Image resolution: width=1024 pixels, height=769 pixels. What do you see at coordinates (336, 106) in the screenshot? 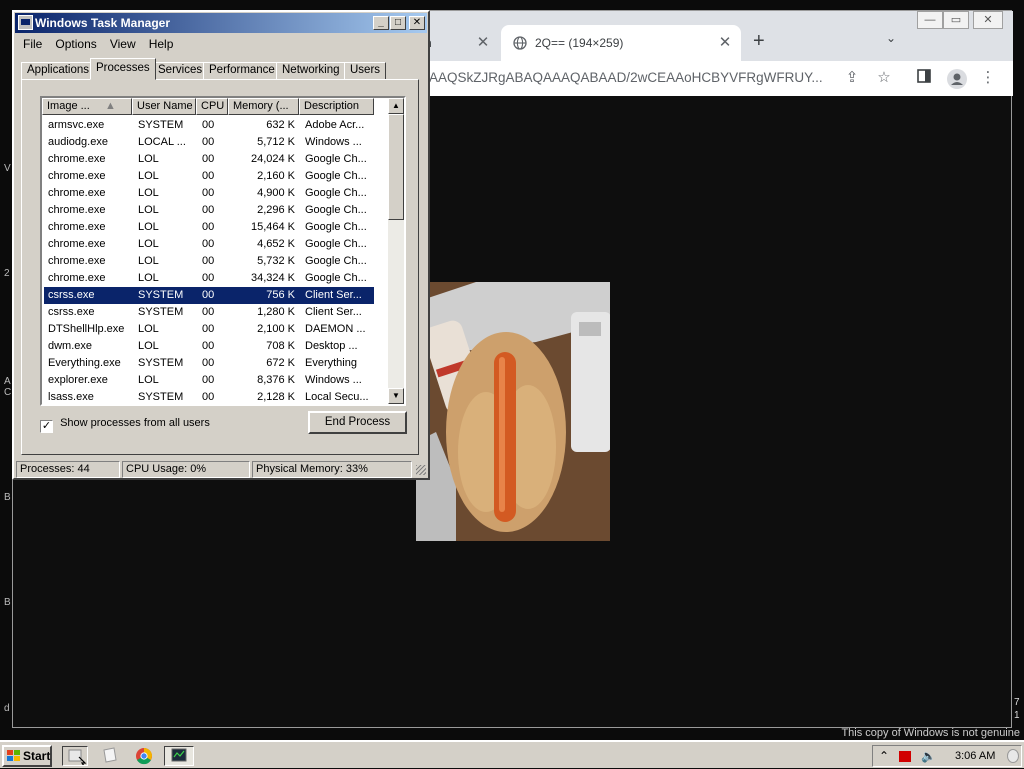
I see `column-description: Description` at bounding box center [336, 106].